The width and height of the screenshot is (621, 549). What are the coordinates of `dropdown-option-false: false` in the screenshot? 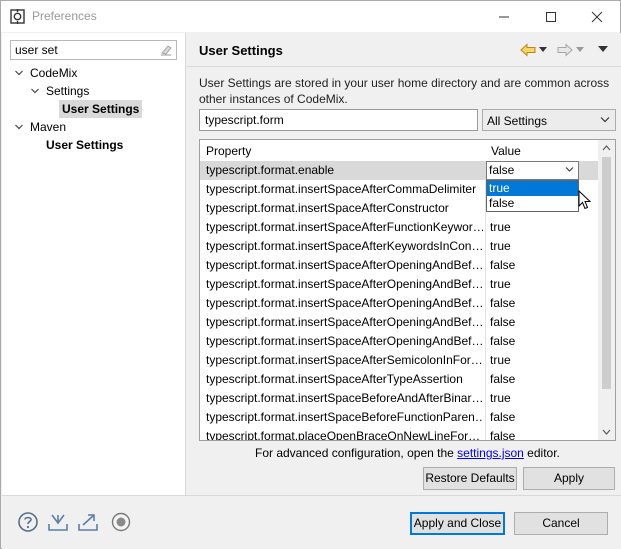 It's located at (532, 203).